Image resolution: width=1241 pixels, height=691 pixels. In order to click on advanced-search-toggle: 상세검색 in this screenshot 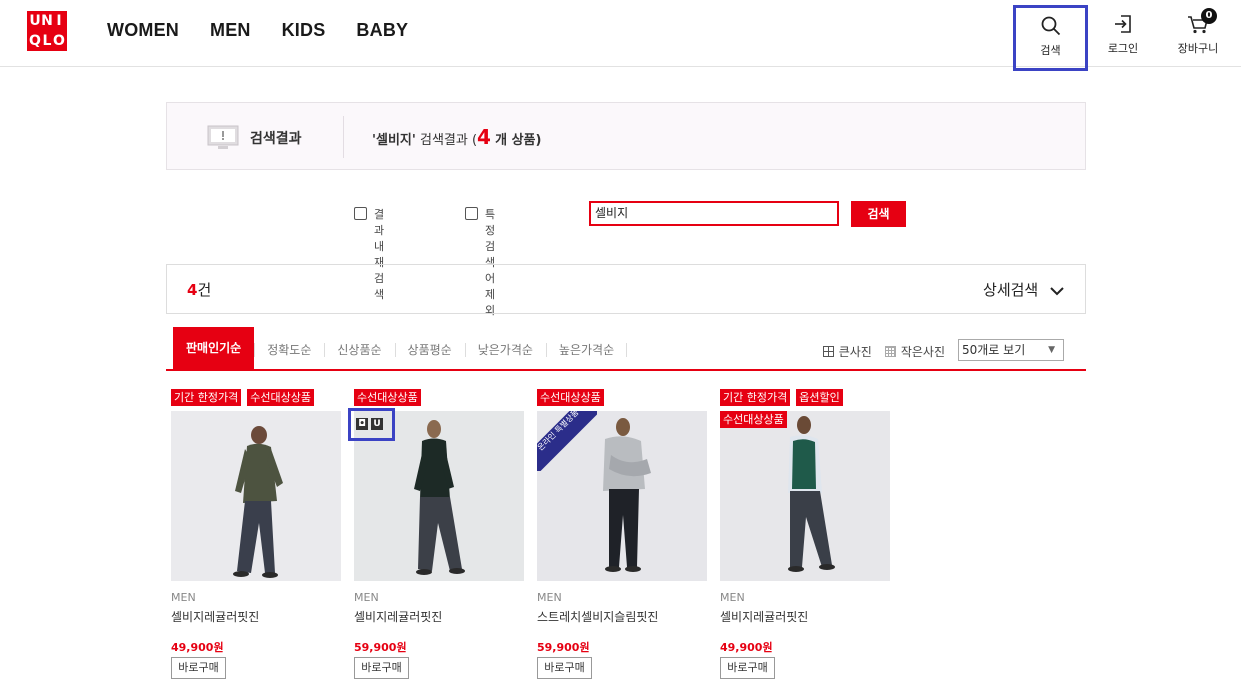, I will do `click(1024, 289)`.